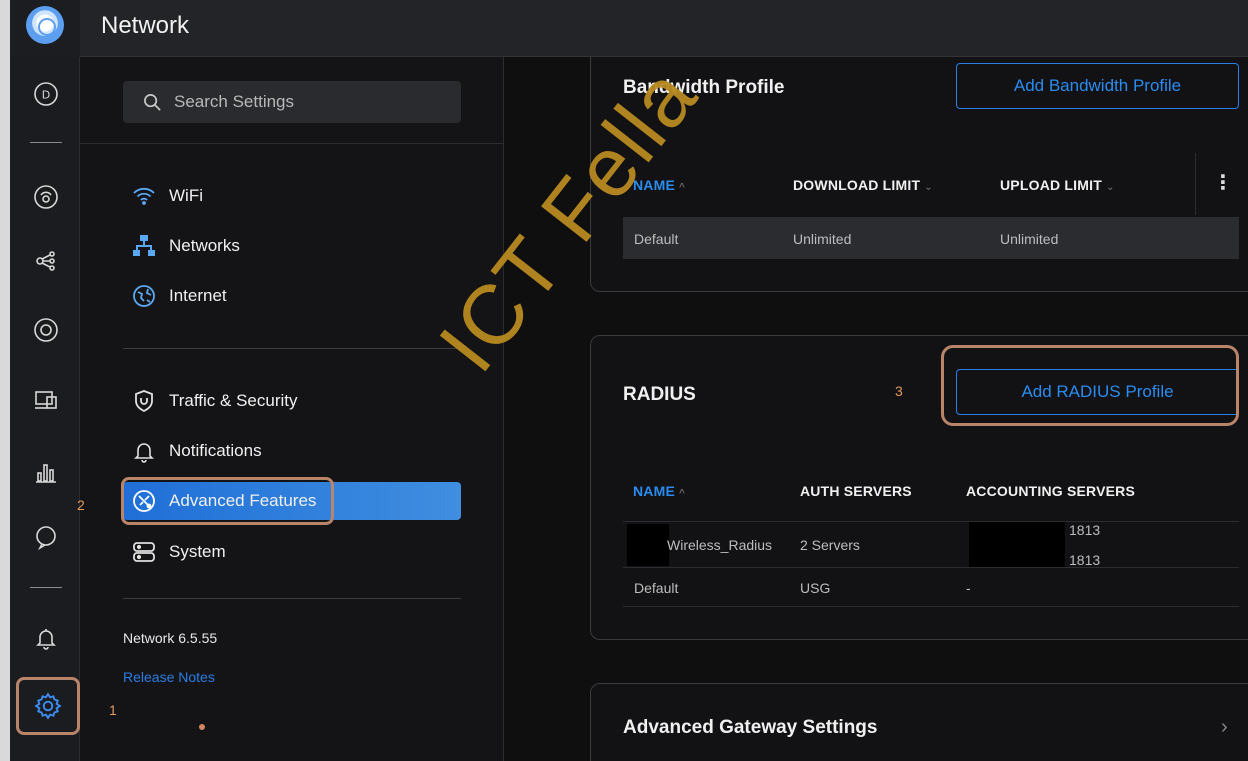 The width and height of the screenshot is (1248, 761). I want to click on search-icon, so click(152, 102).